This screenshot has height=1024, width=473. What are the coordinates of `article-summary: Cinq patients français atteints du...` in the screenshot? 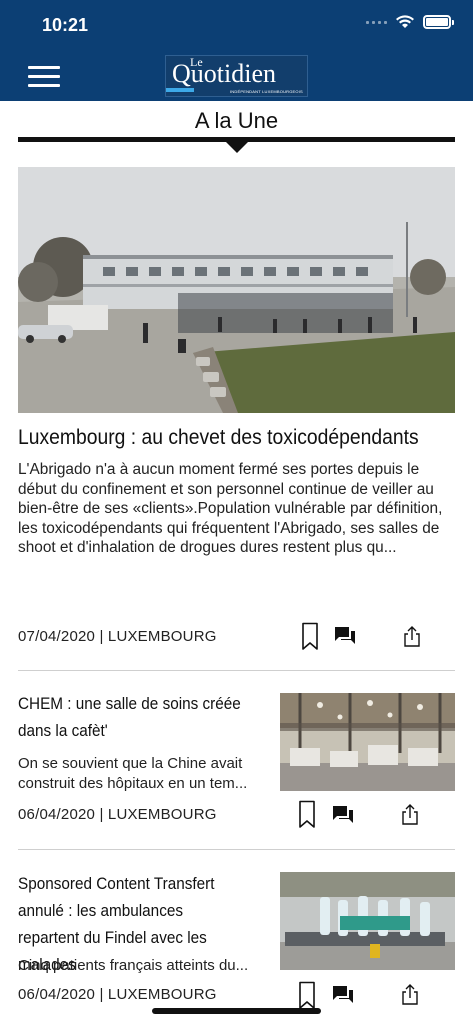 It's located at (144, 966).